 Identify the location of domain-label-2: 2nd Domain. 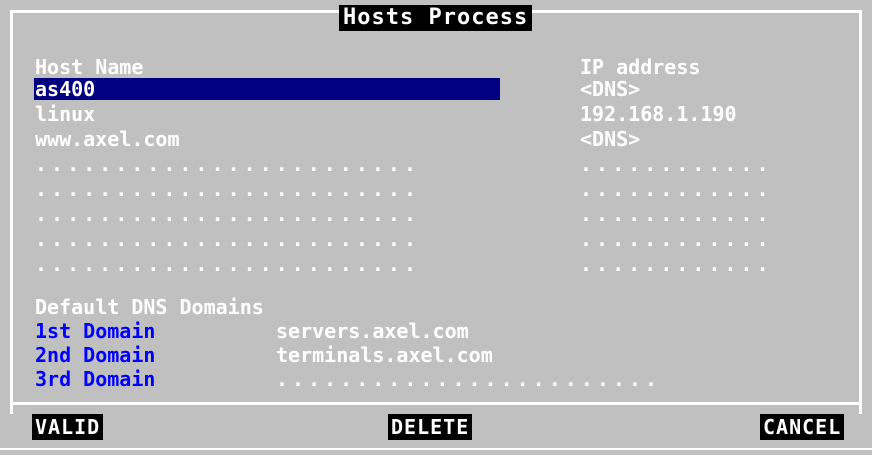
(95, 355).